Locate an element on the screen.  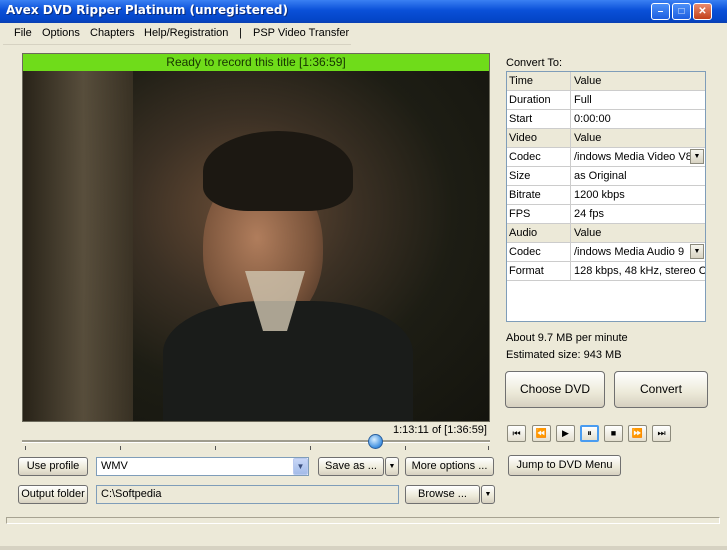
maximize-button: □ is located at coordinates (681, 11).